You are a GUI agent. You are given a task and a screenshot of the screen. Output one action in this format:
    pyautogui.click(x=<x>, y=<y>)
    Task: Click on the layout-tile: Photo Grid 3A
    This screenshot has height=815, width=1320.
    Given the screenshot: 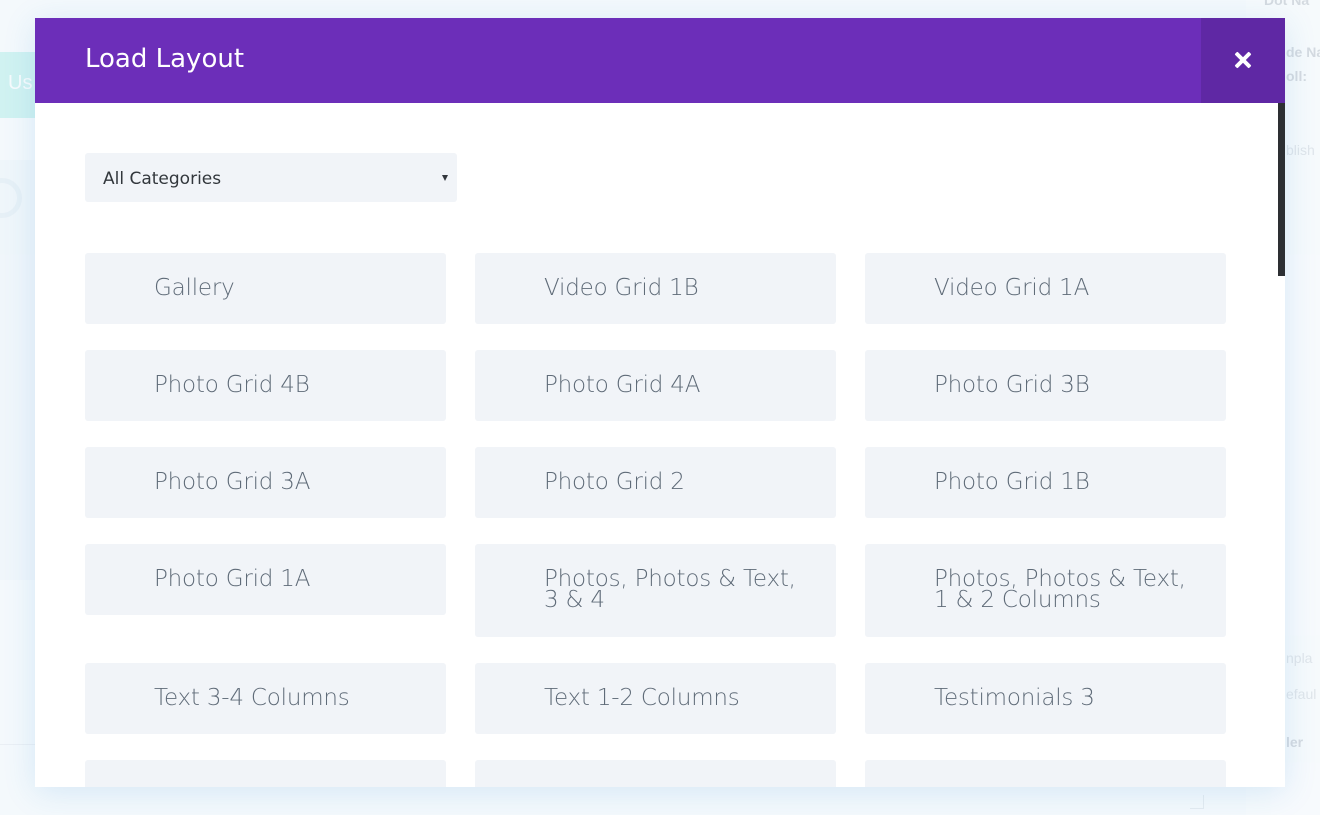 What is the action you would take?
    pyautogui.click(x=265, y=482)
    